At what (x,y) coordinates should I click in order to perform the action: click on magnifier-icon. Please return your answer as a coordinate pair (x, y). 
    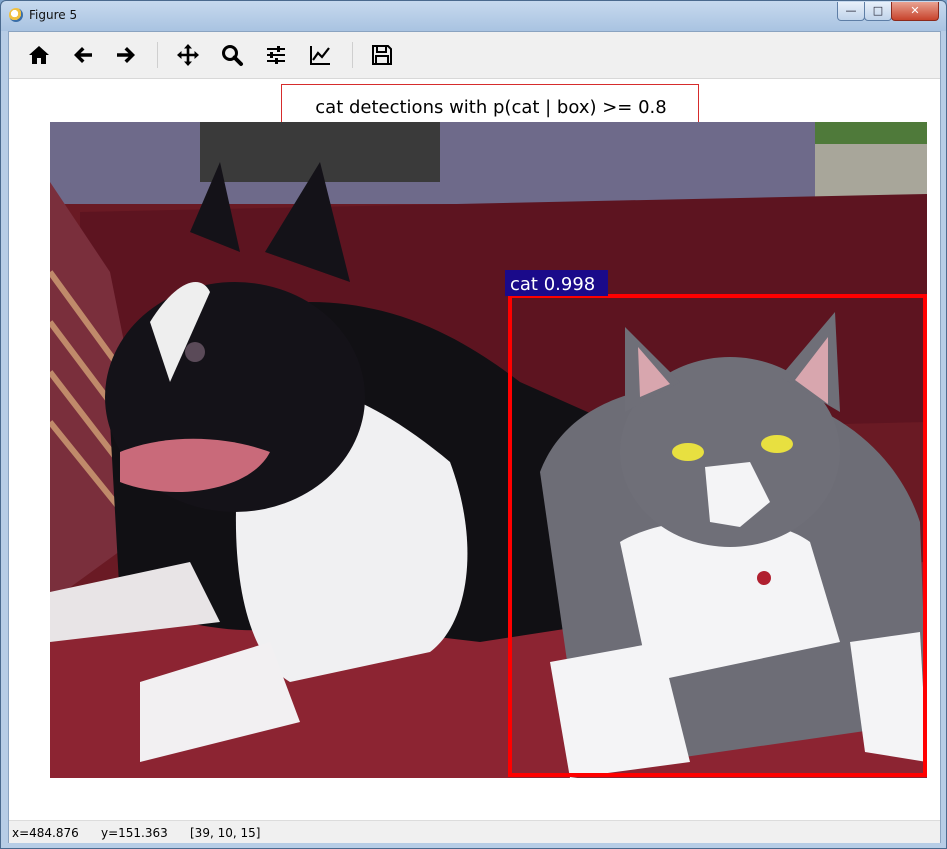
    Looking at the image, I should click on (232, 55).